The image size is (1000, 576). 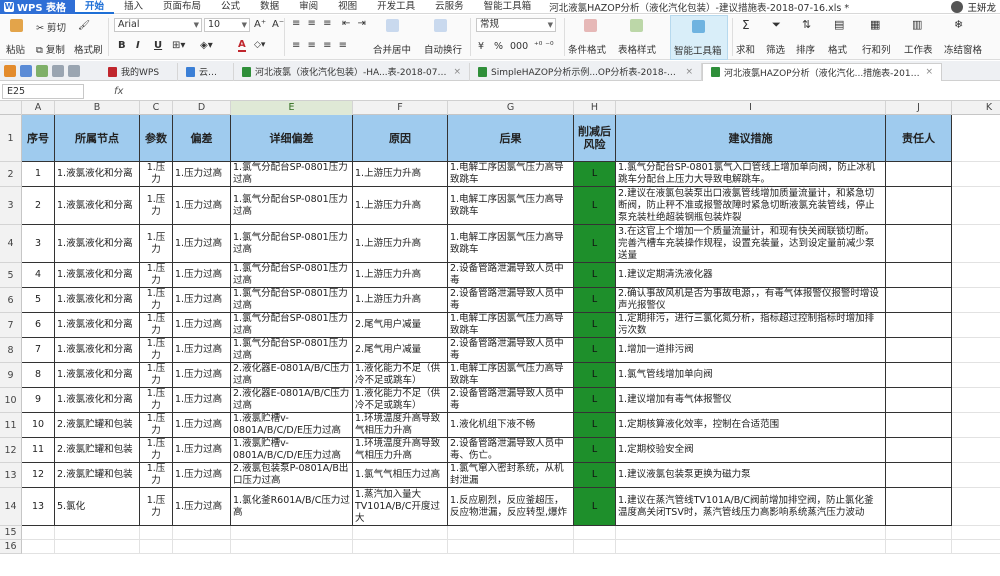 What do you see at coordinates (51, 27) in the screenshot?
I see `cut-button: ✂ 剪切` at bounding box center [51, 27].